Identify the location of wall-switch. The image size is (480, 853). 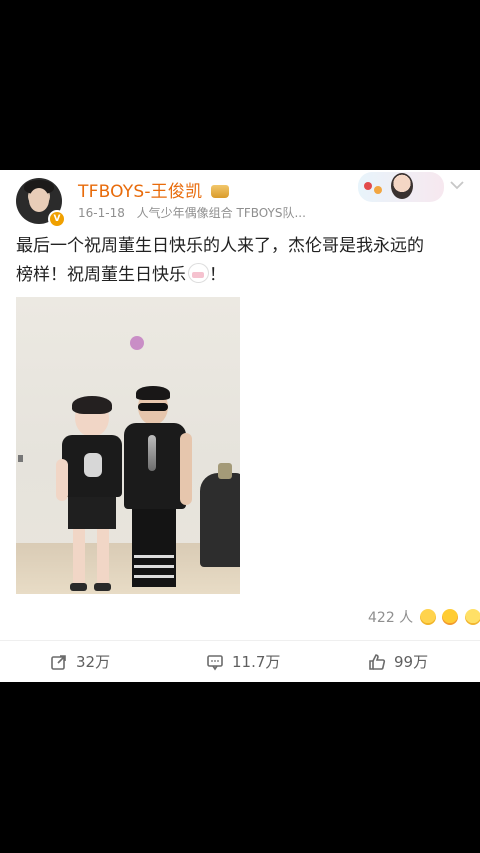
(20, 458).